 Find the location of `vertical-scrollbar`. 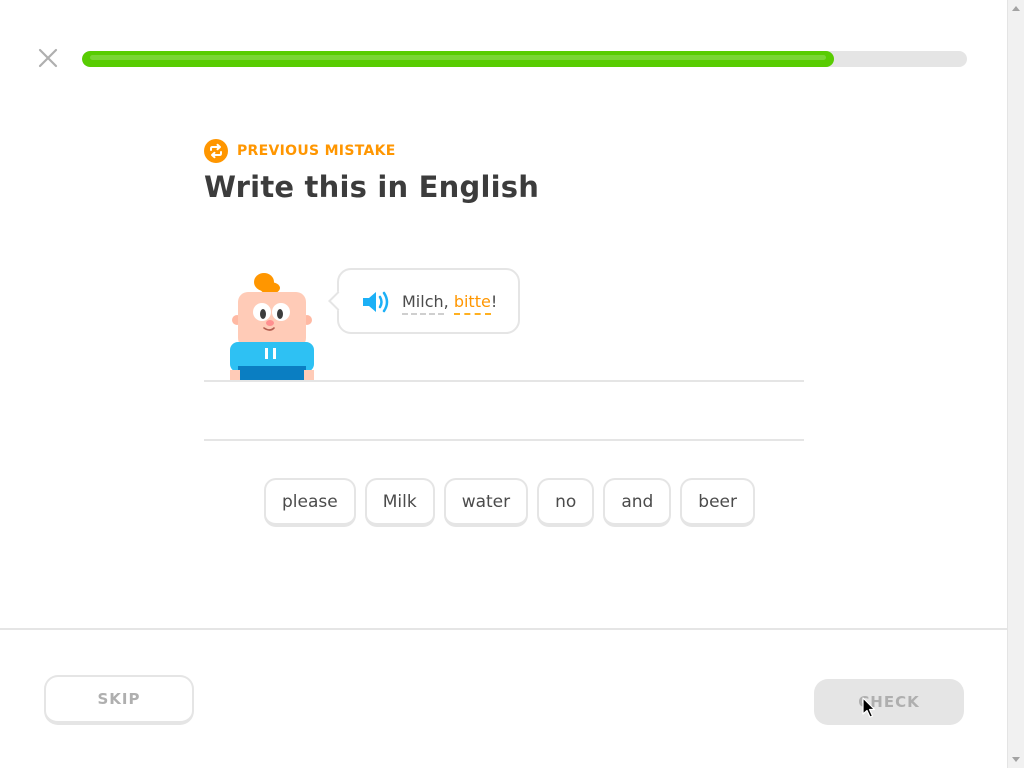

vertical-scrollbar is located at coordinates (1015, 384).